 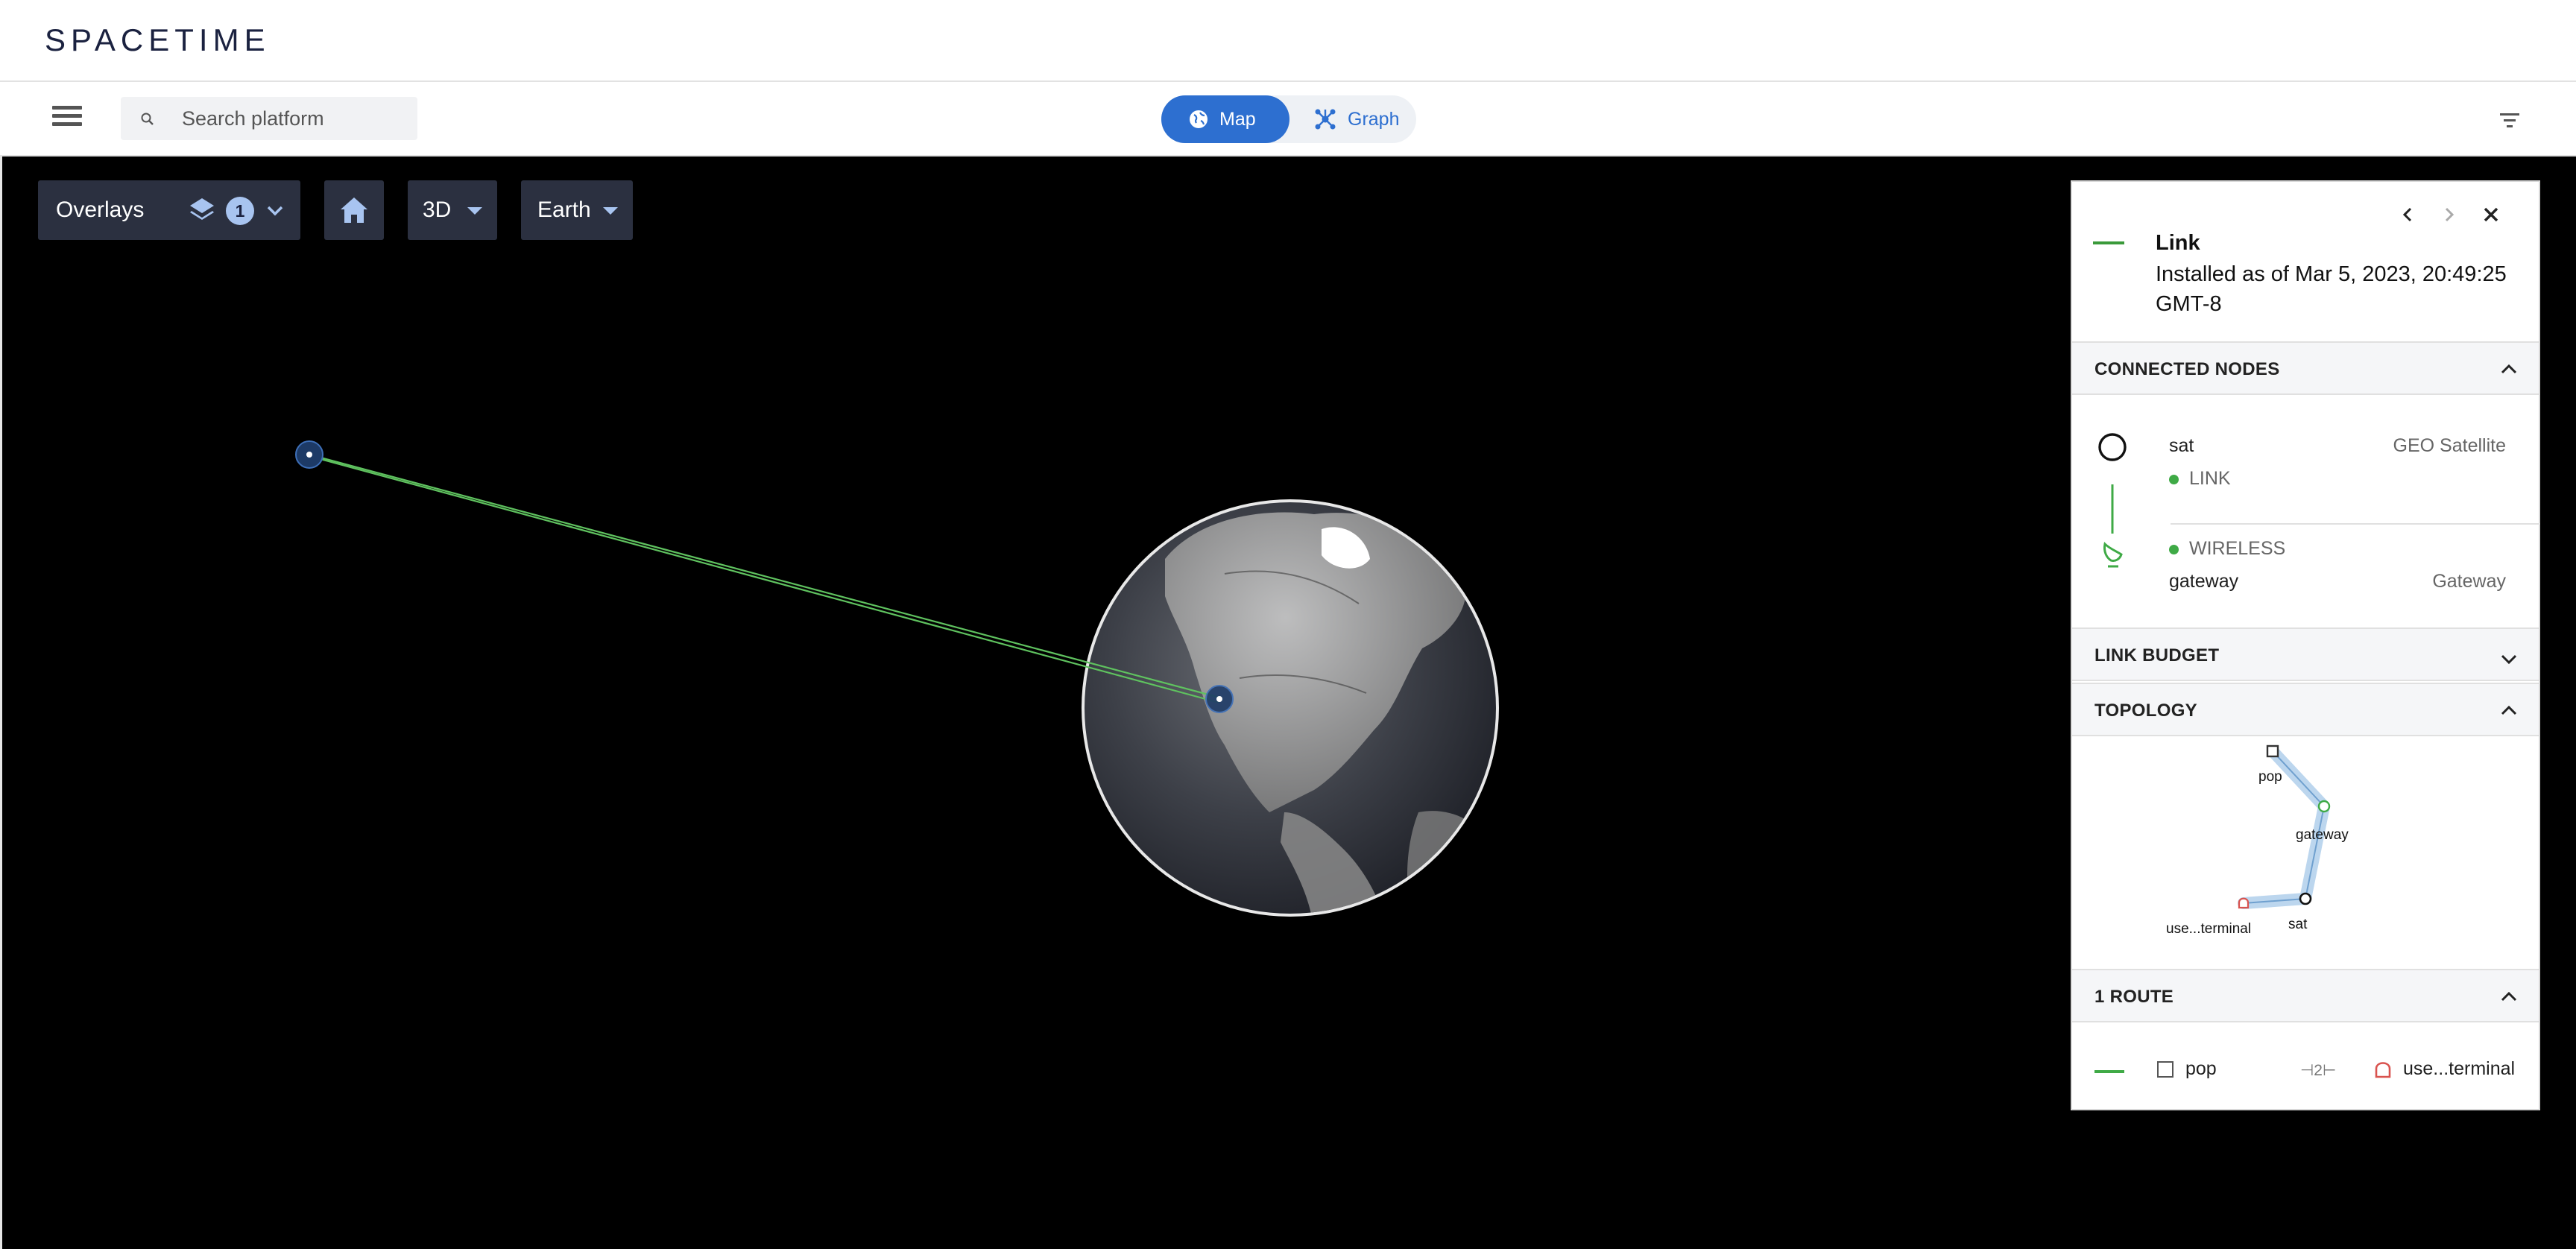 I want to click on home-icon, so click(x=354, y=210).